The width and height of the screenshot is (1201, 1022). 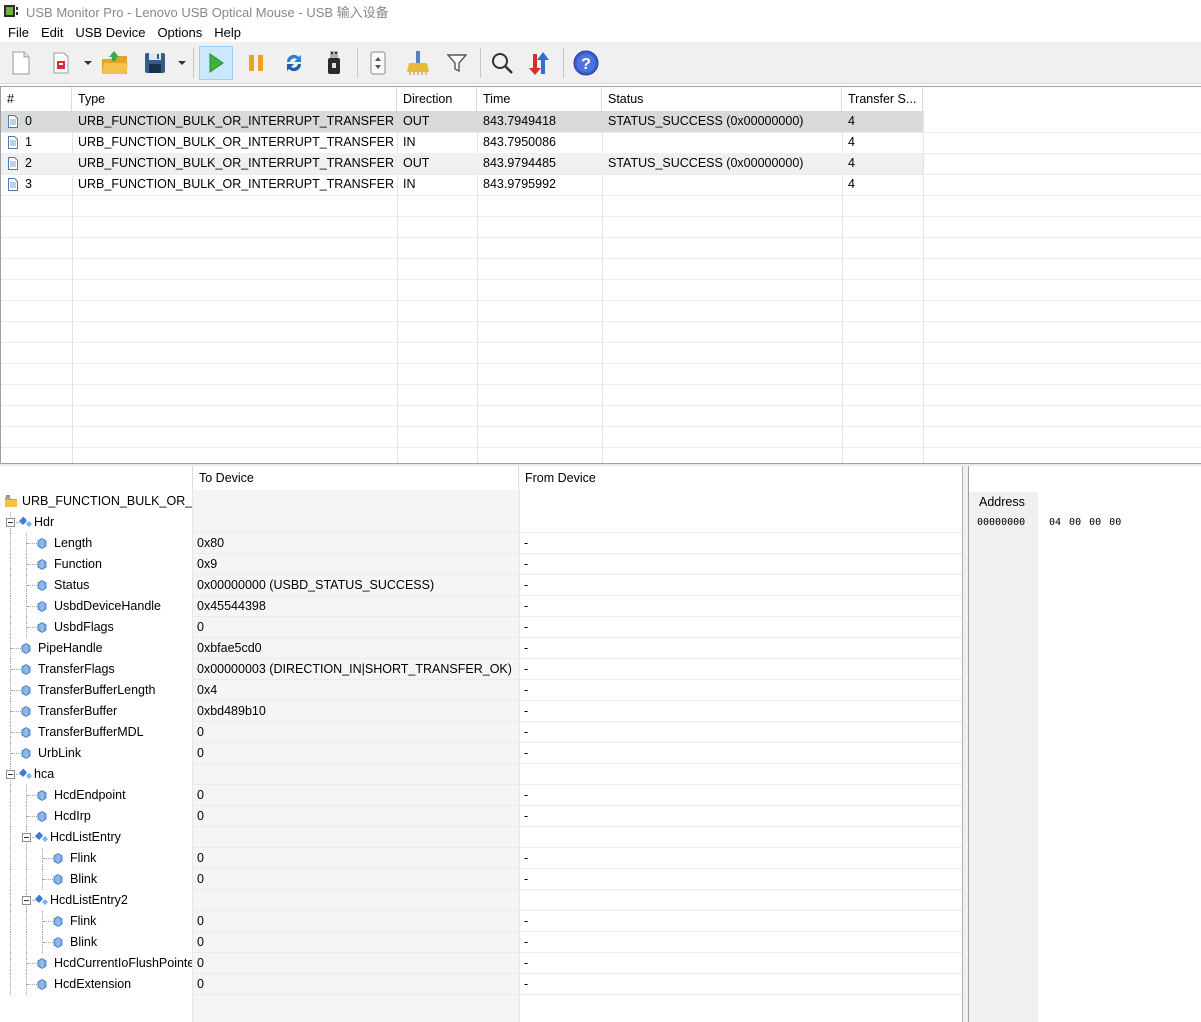 I want to click on tree-field-row: TransferBuffer 0xbd489b10 -, so click(x=481, y=711).